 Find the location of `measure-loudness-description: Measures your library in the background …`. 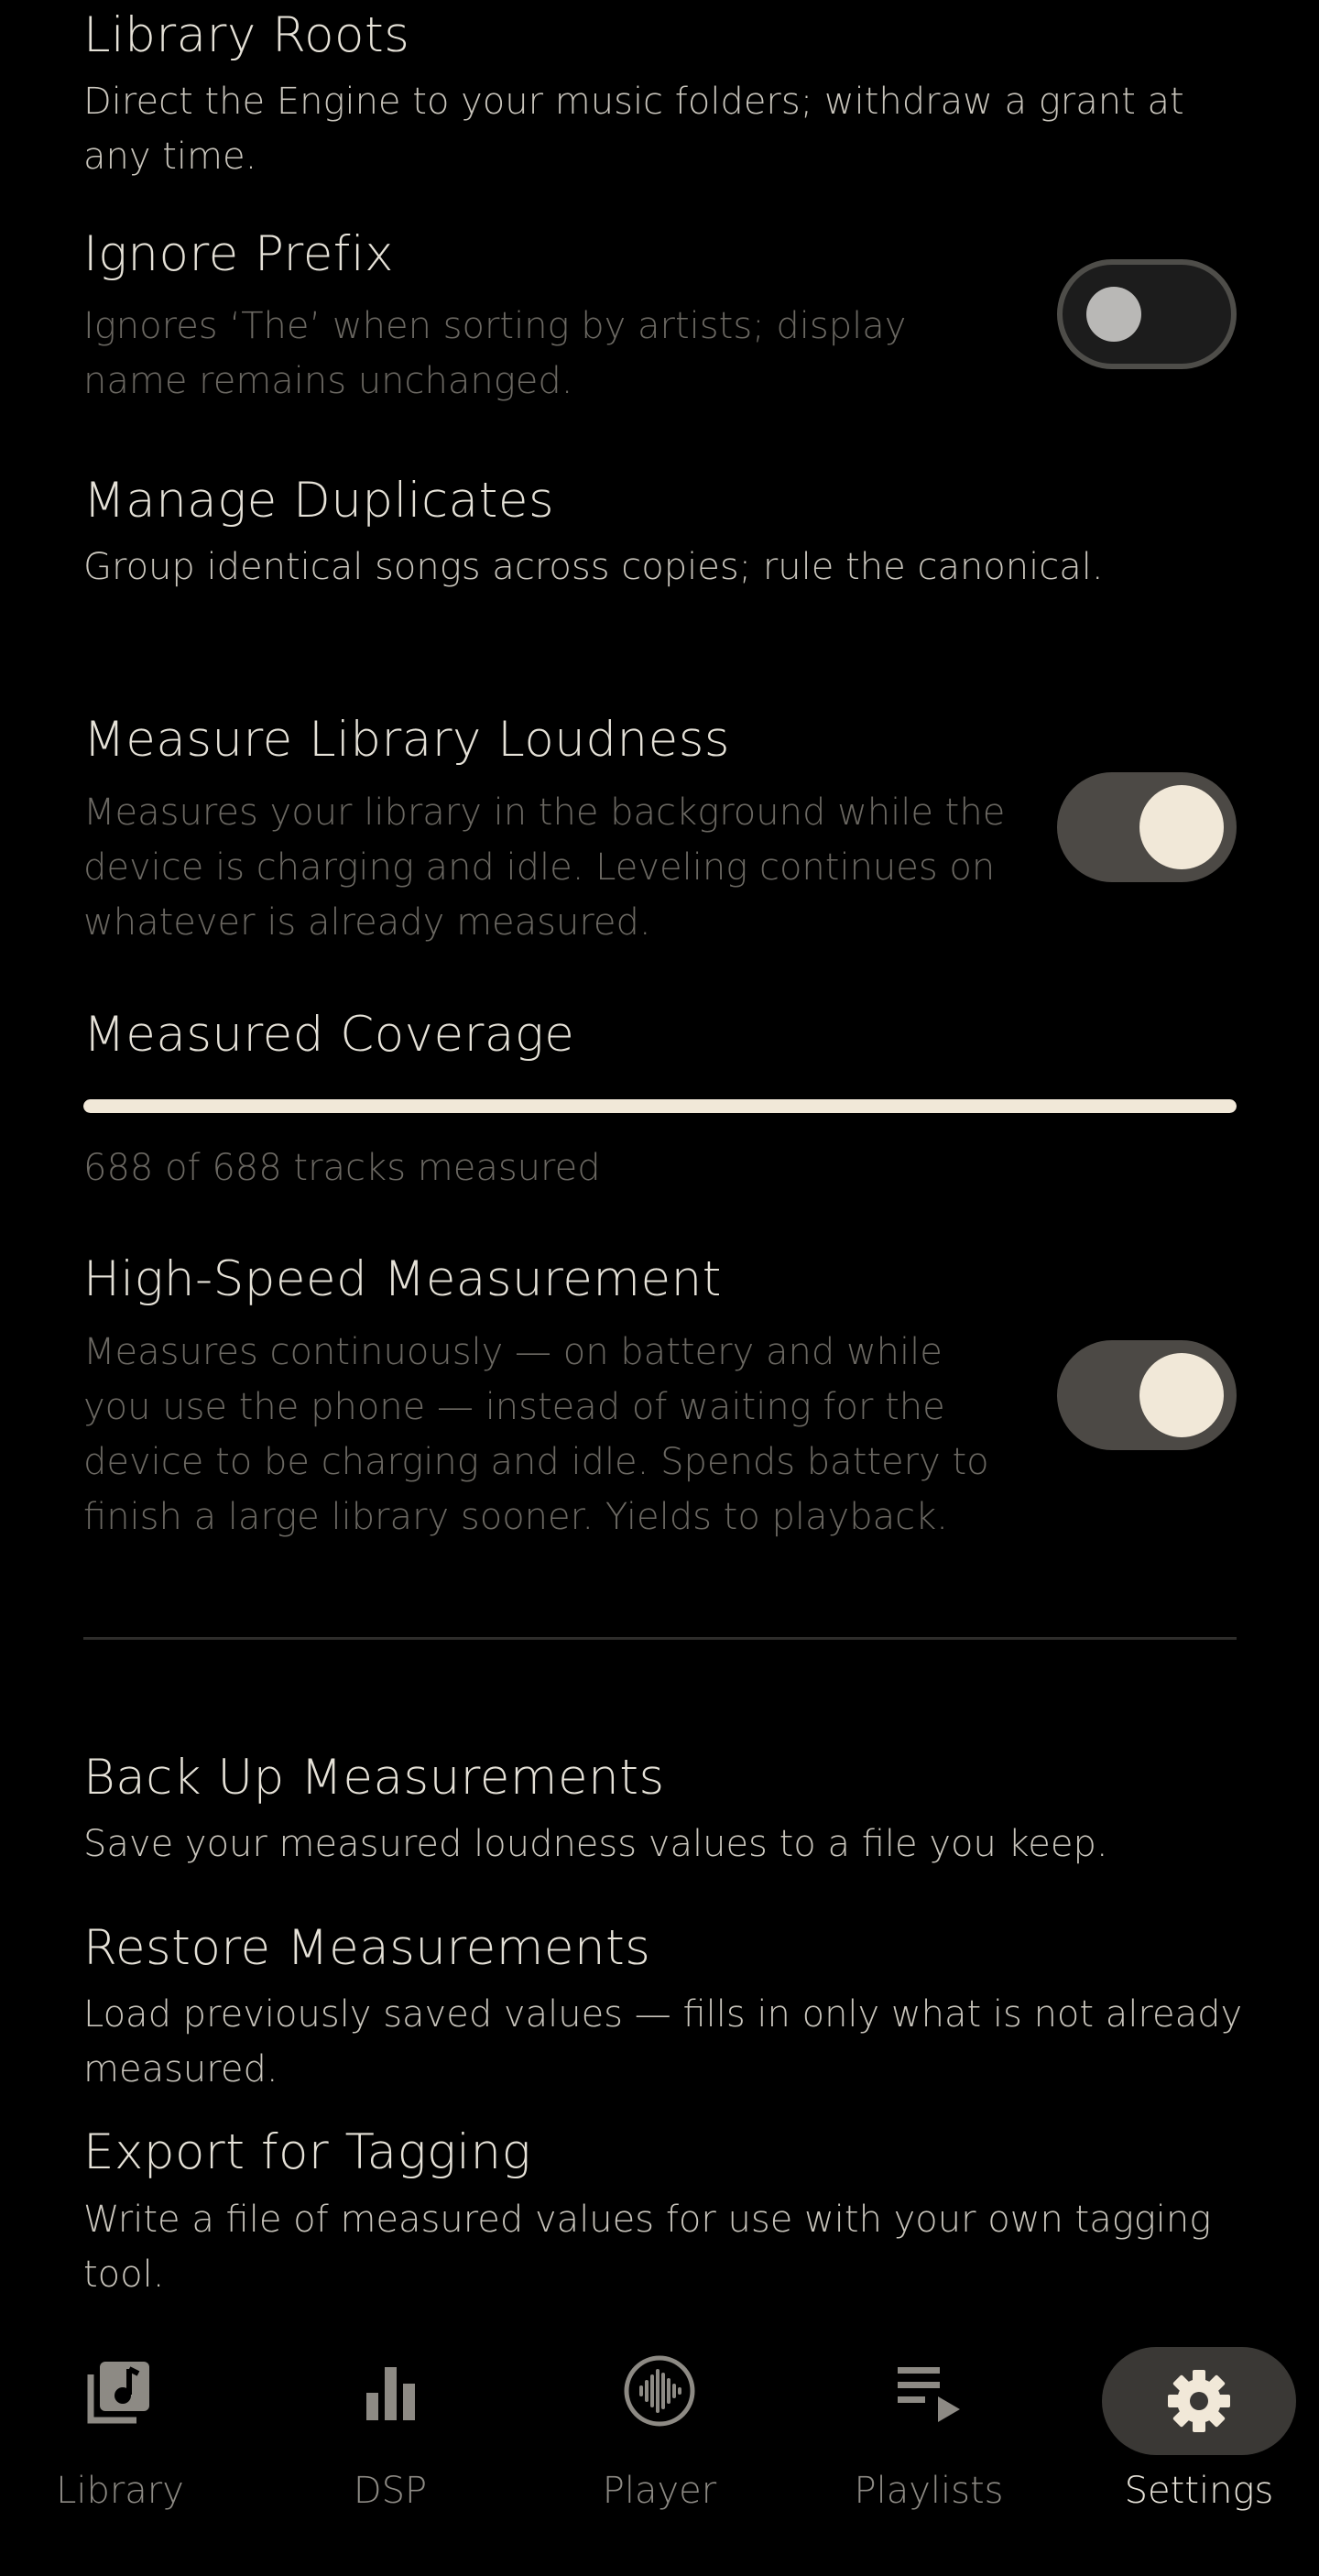

measure-loudness-description: Measures your library in the background … is located at coordinates (544, 868).